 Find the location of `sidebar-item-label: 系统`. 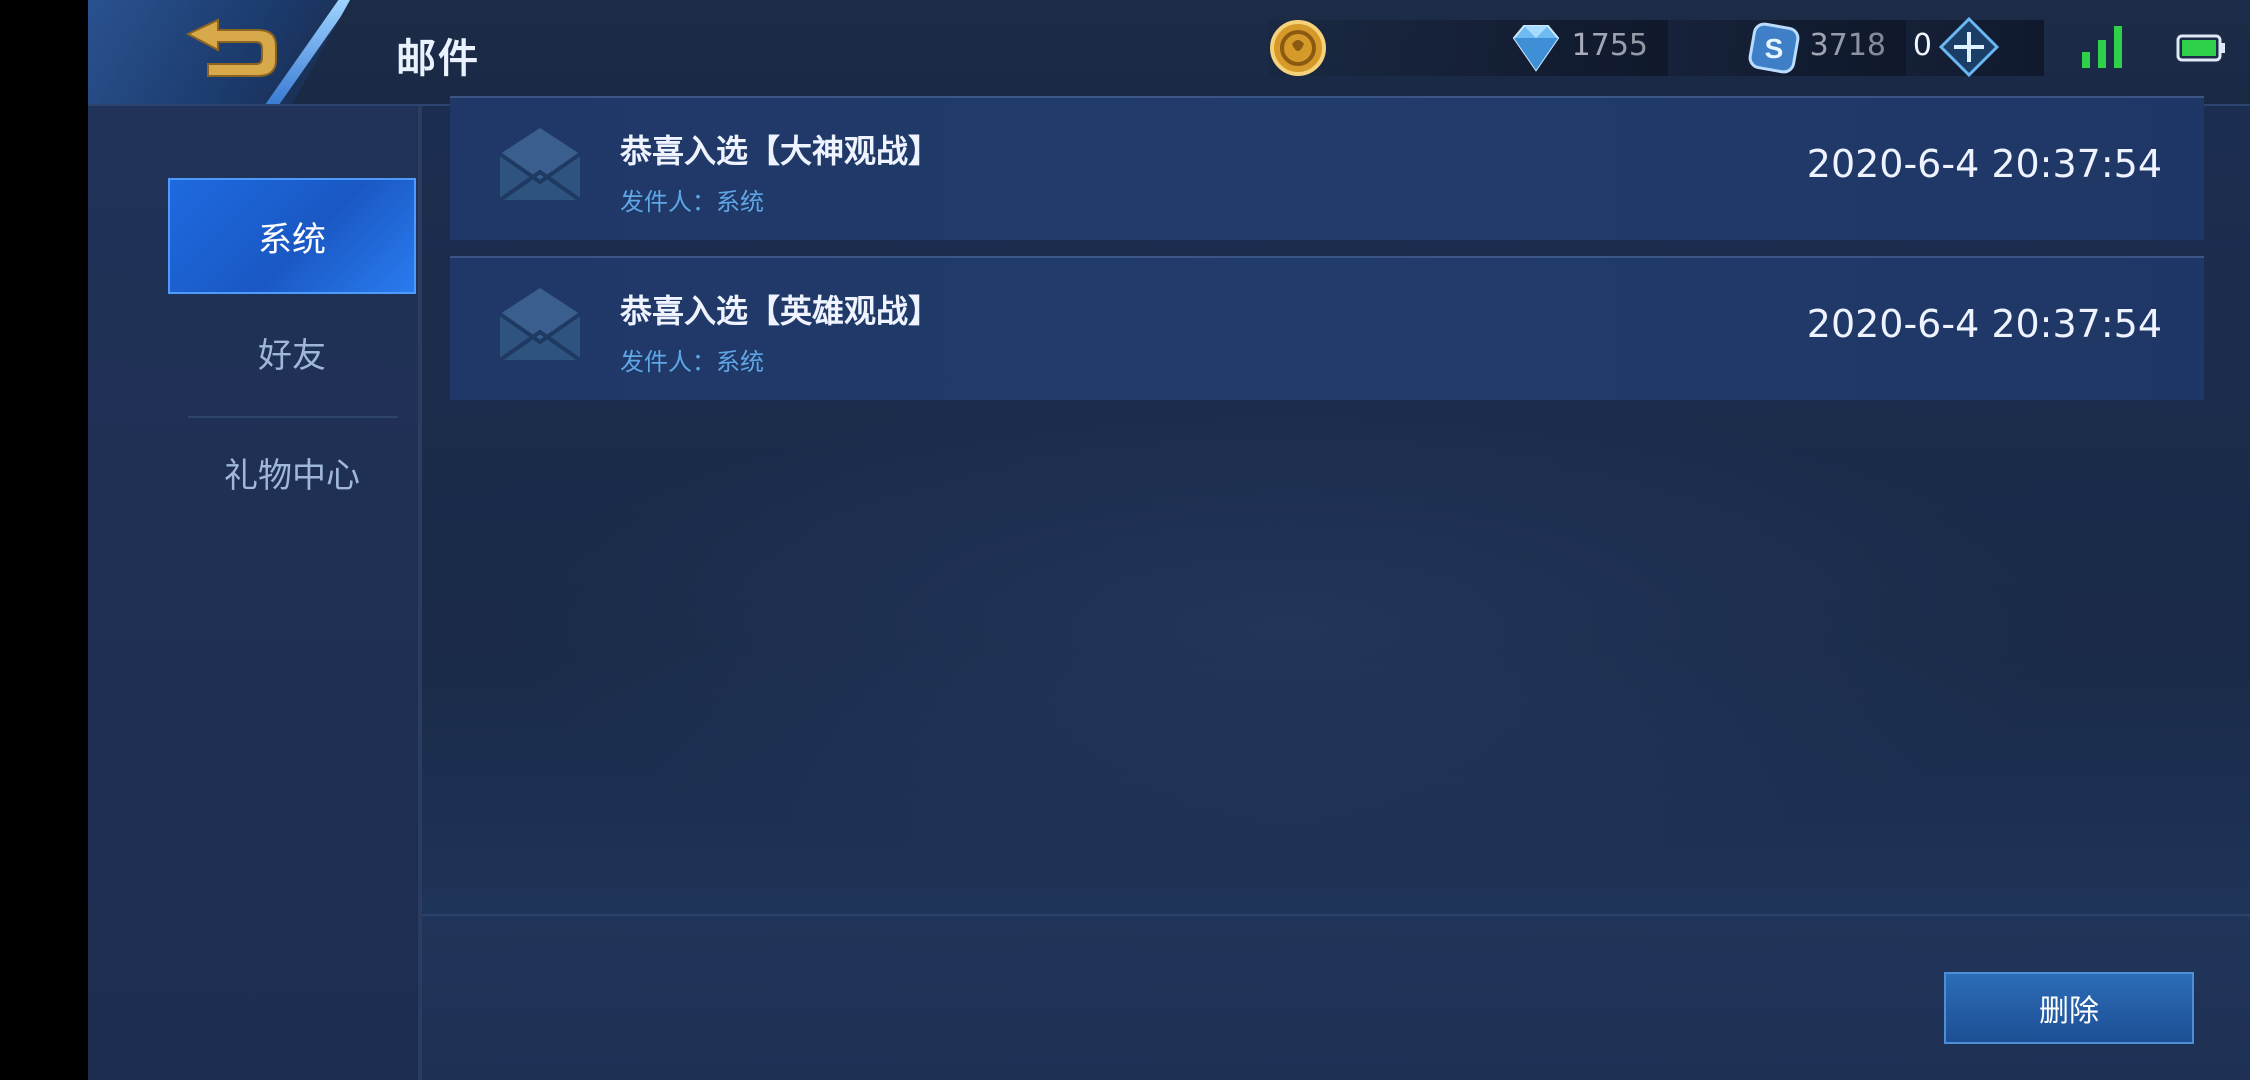

sidebar-item-label: 系统 is located at coordinates (292, 239).